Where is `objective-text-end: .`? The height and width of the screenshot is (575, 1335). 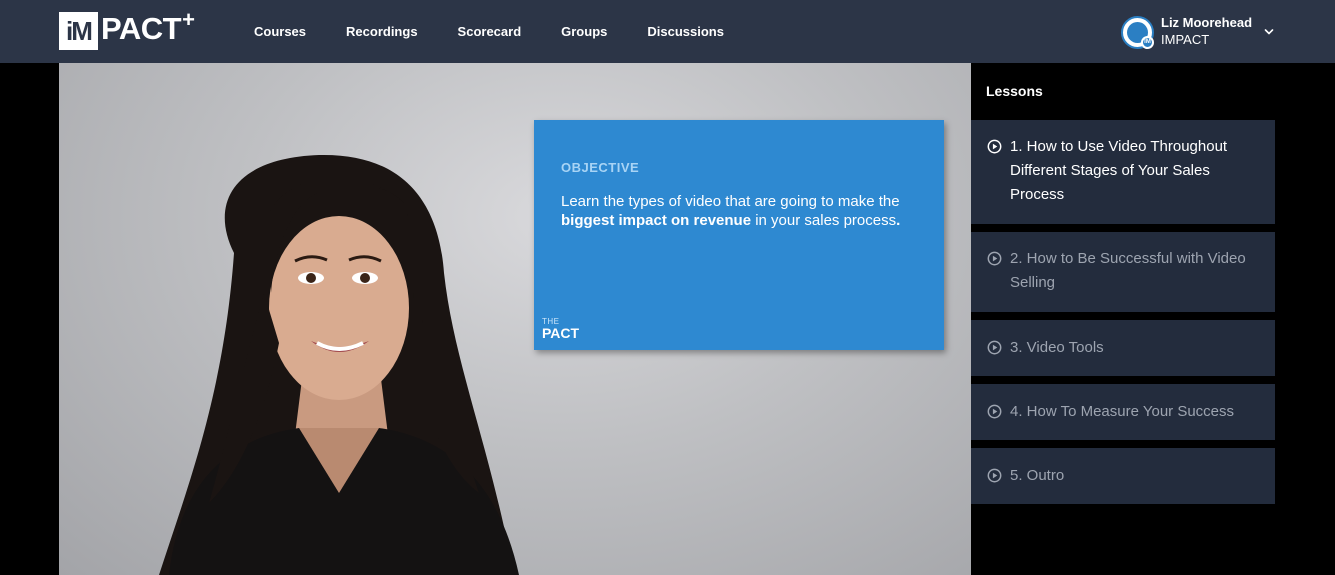
objective-text-end: . is located at coordinates (898, 220).